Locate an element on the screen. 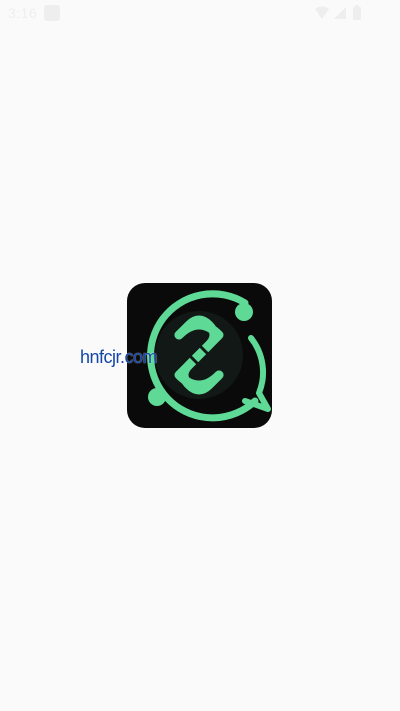 The width and height of the screenshot is (400, 711). watermark-text: hnfcjr.com is located at coordinates (119, 357).